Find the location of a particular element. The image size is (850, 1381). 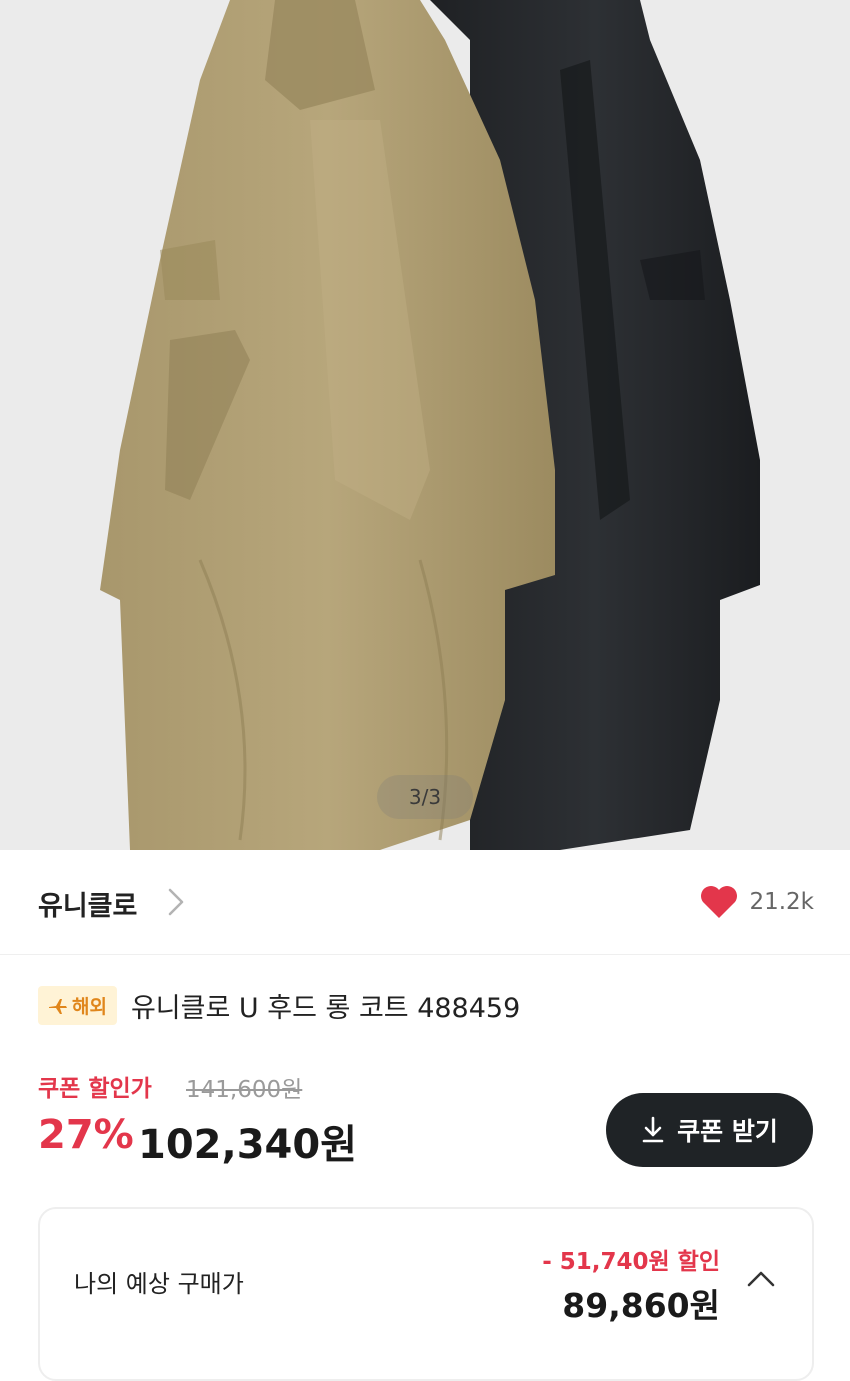

brand-name: 유니클로 is located at coordinates (87, 903).